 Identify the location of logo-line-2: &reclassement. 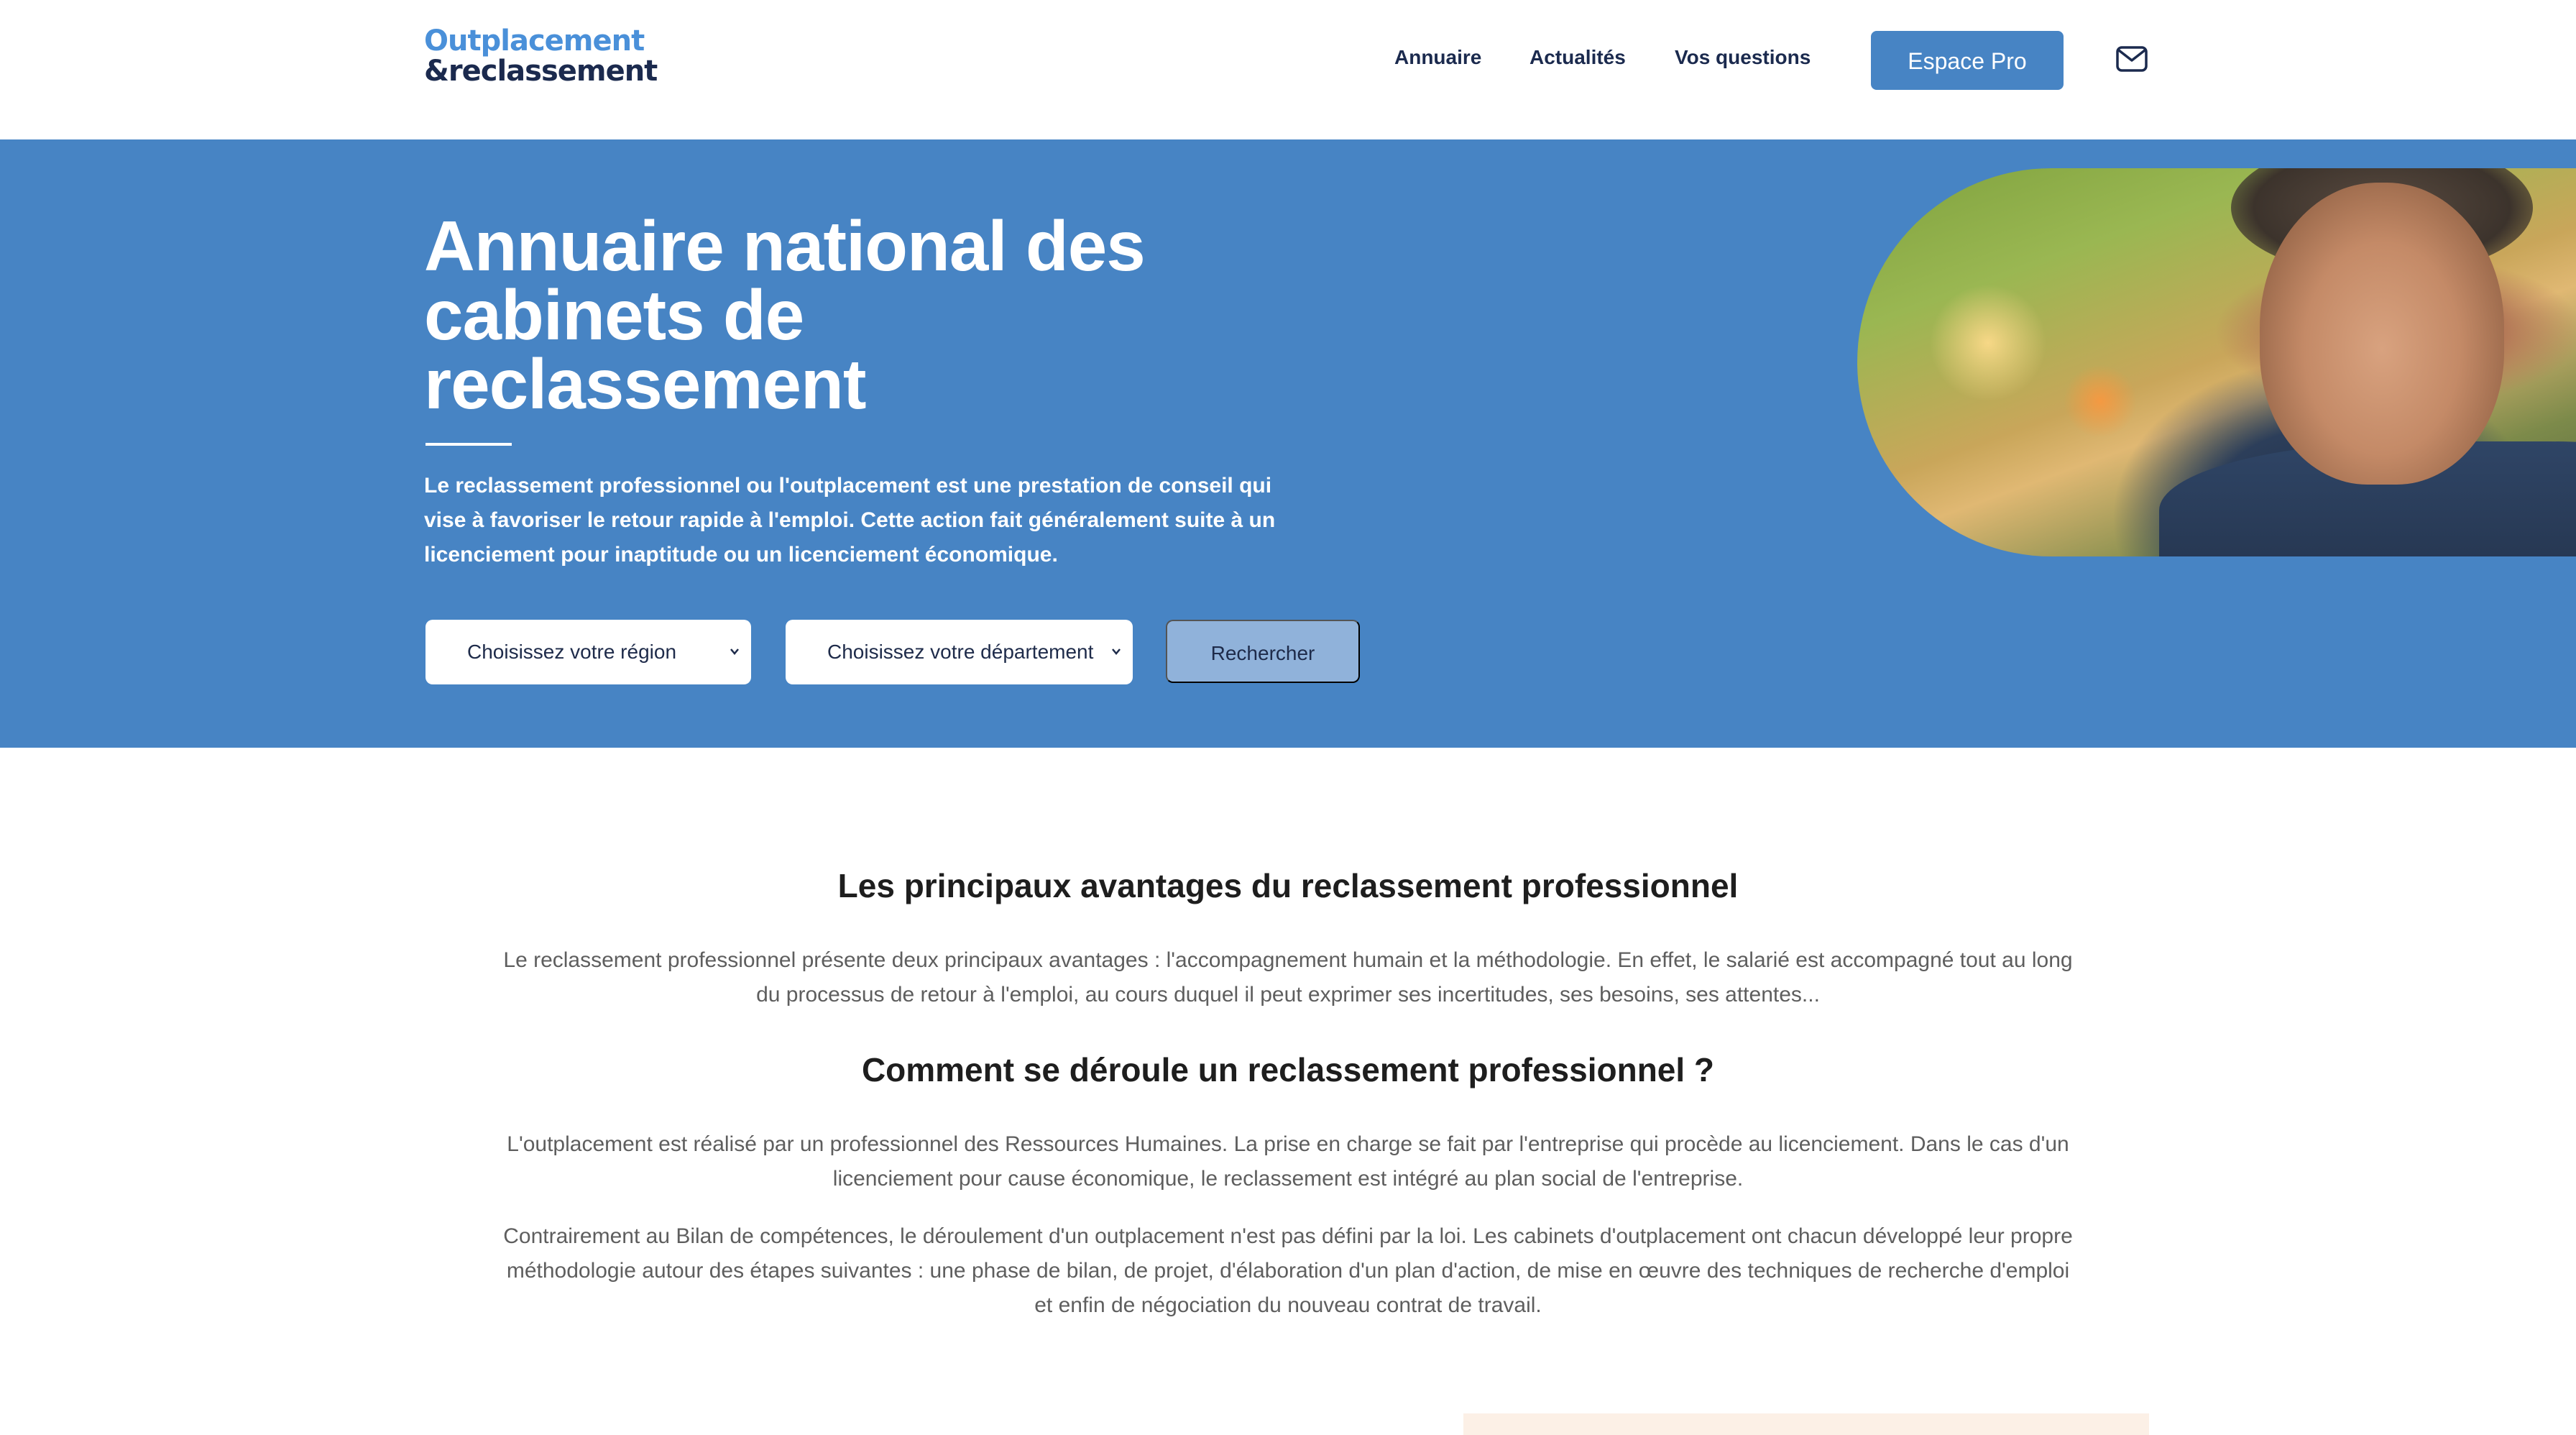
(541, 71).